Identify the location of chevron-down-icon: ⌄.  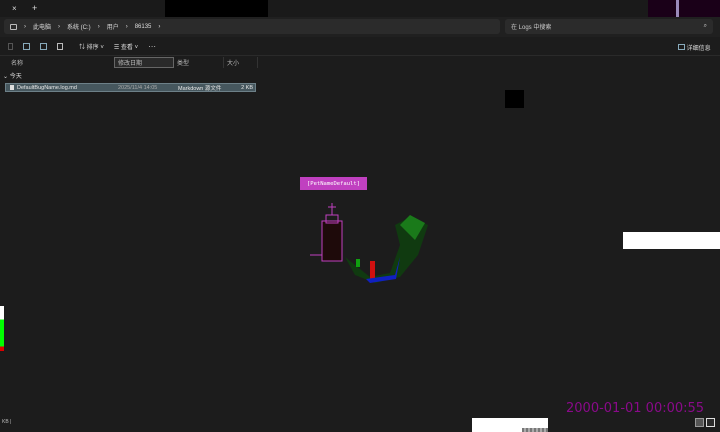
(6, 77).